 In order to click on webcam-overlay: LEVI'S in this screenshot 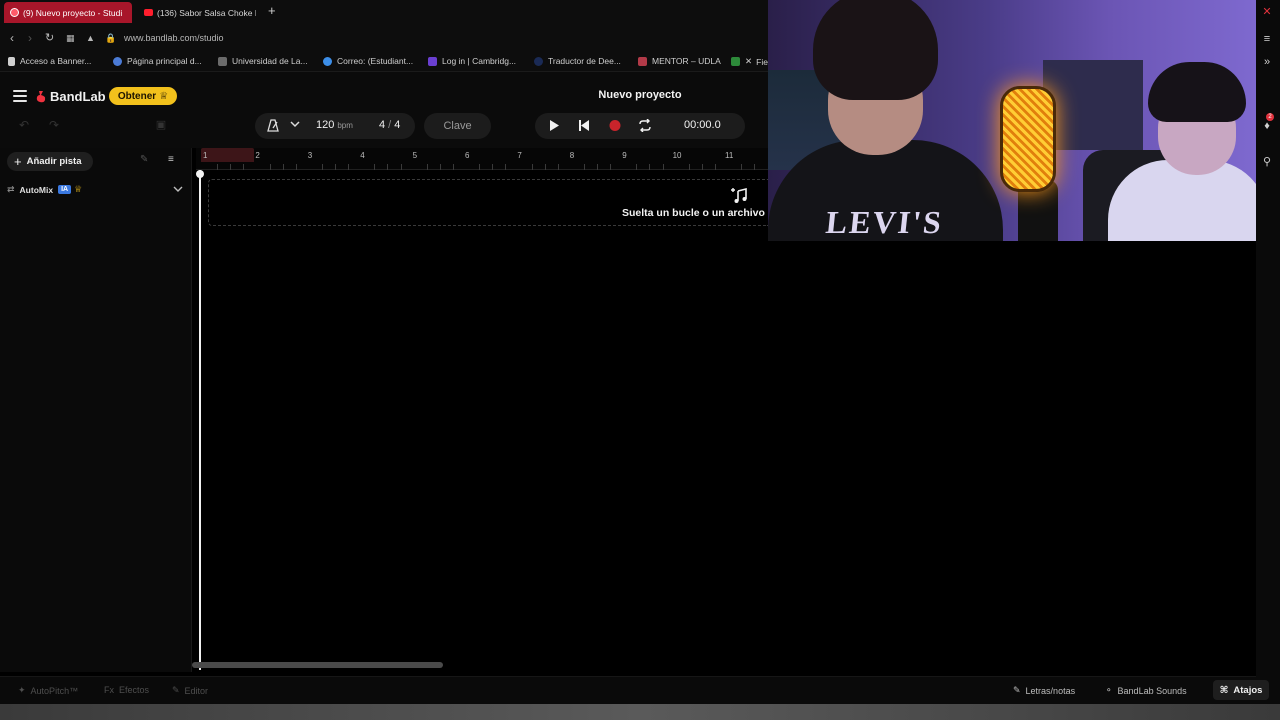, I will do `click(1012, 120)`.